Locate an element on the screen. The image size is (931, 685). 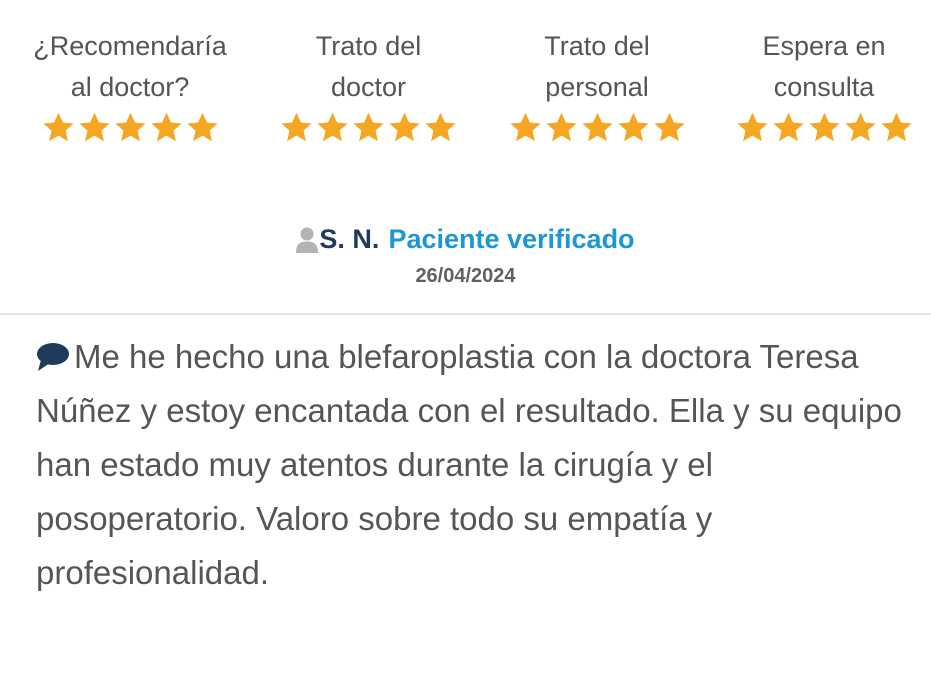
rating-label-line2: consulta is located at coordinates (824, 87).